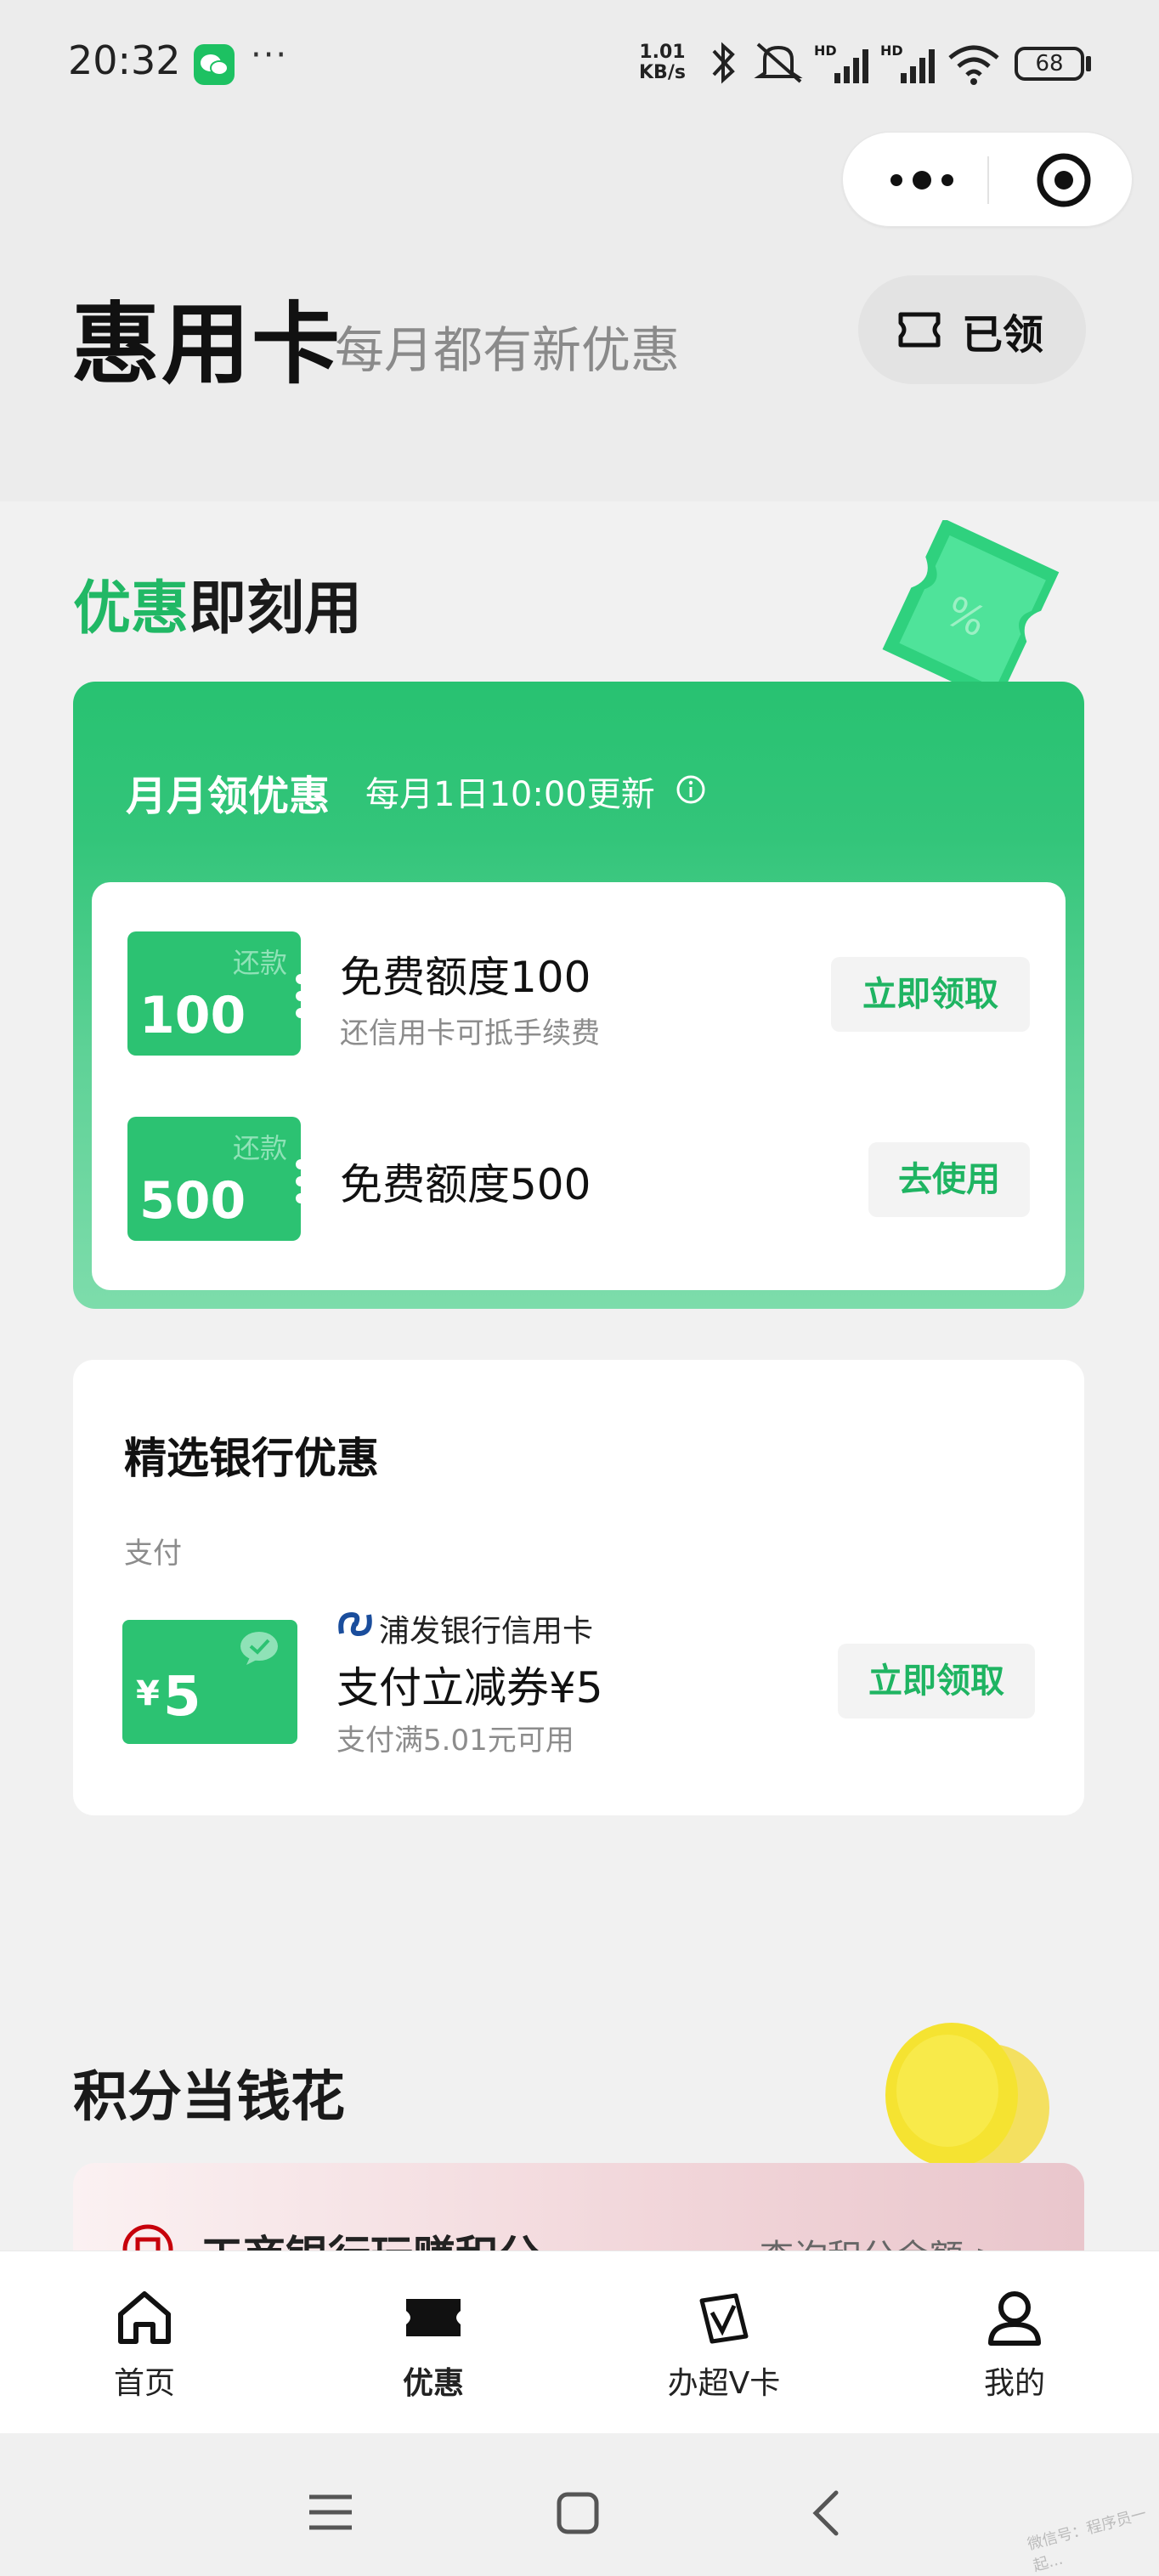 The image size is (1159, 2576). What do you see at coordinates (579, 2342) in the screenshot?
I see `bottom-tabbar: 首页 优惠 办超V卡 我的` at bounding box center [579, 2342].